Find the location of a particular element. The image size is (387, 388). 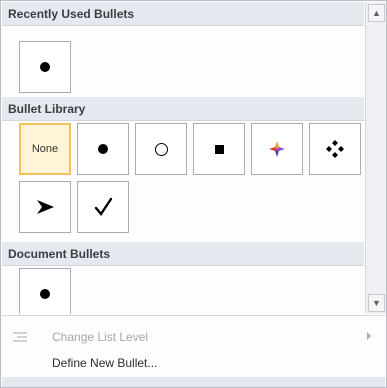

submenu-arrow-icon is located at coordinates (369, 336).